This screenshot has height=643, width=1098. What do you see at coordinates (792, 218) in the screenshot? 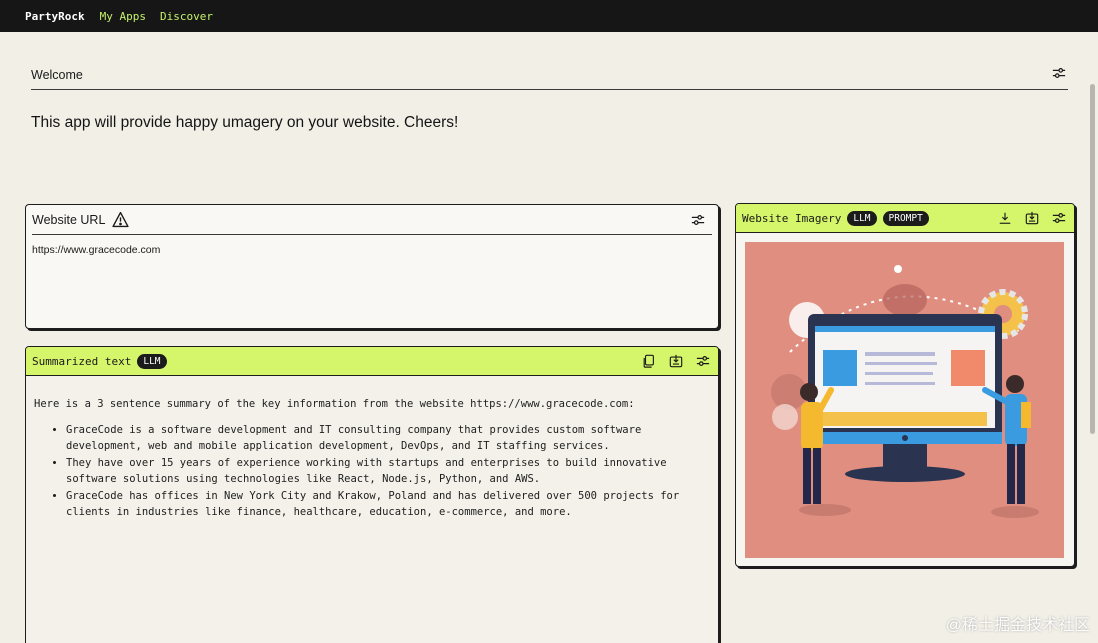
I see `widget-title: Website Imagery` at bounding box center [792, 218].